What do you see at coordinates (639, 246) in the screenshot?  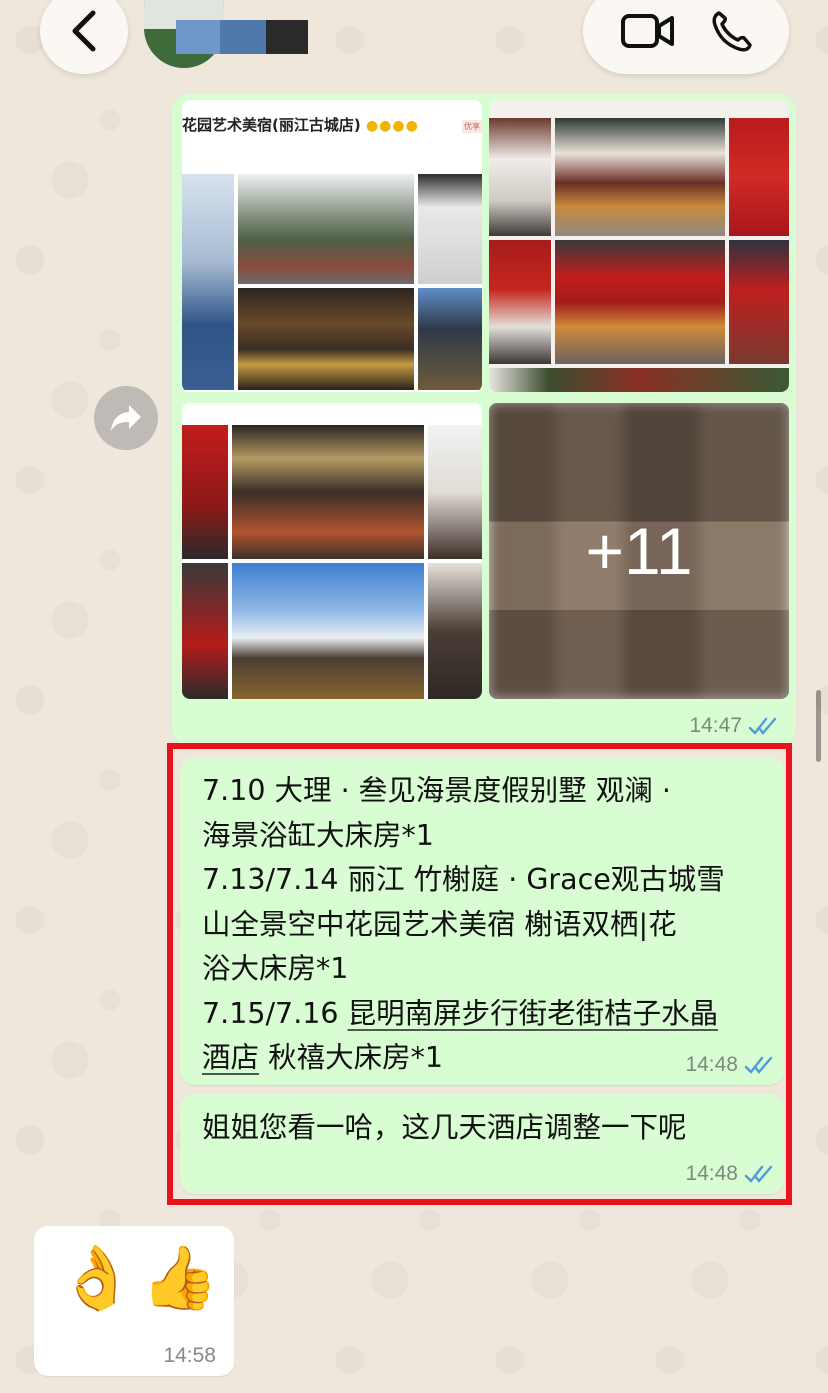 I see `album-image-courtyard` at bounding box center [639, 246].